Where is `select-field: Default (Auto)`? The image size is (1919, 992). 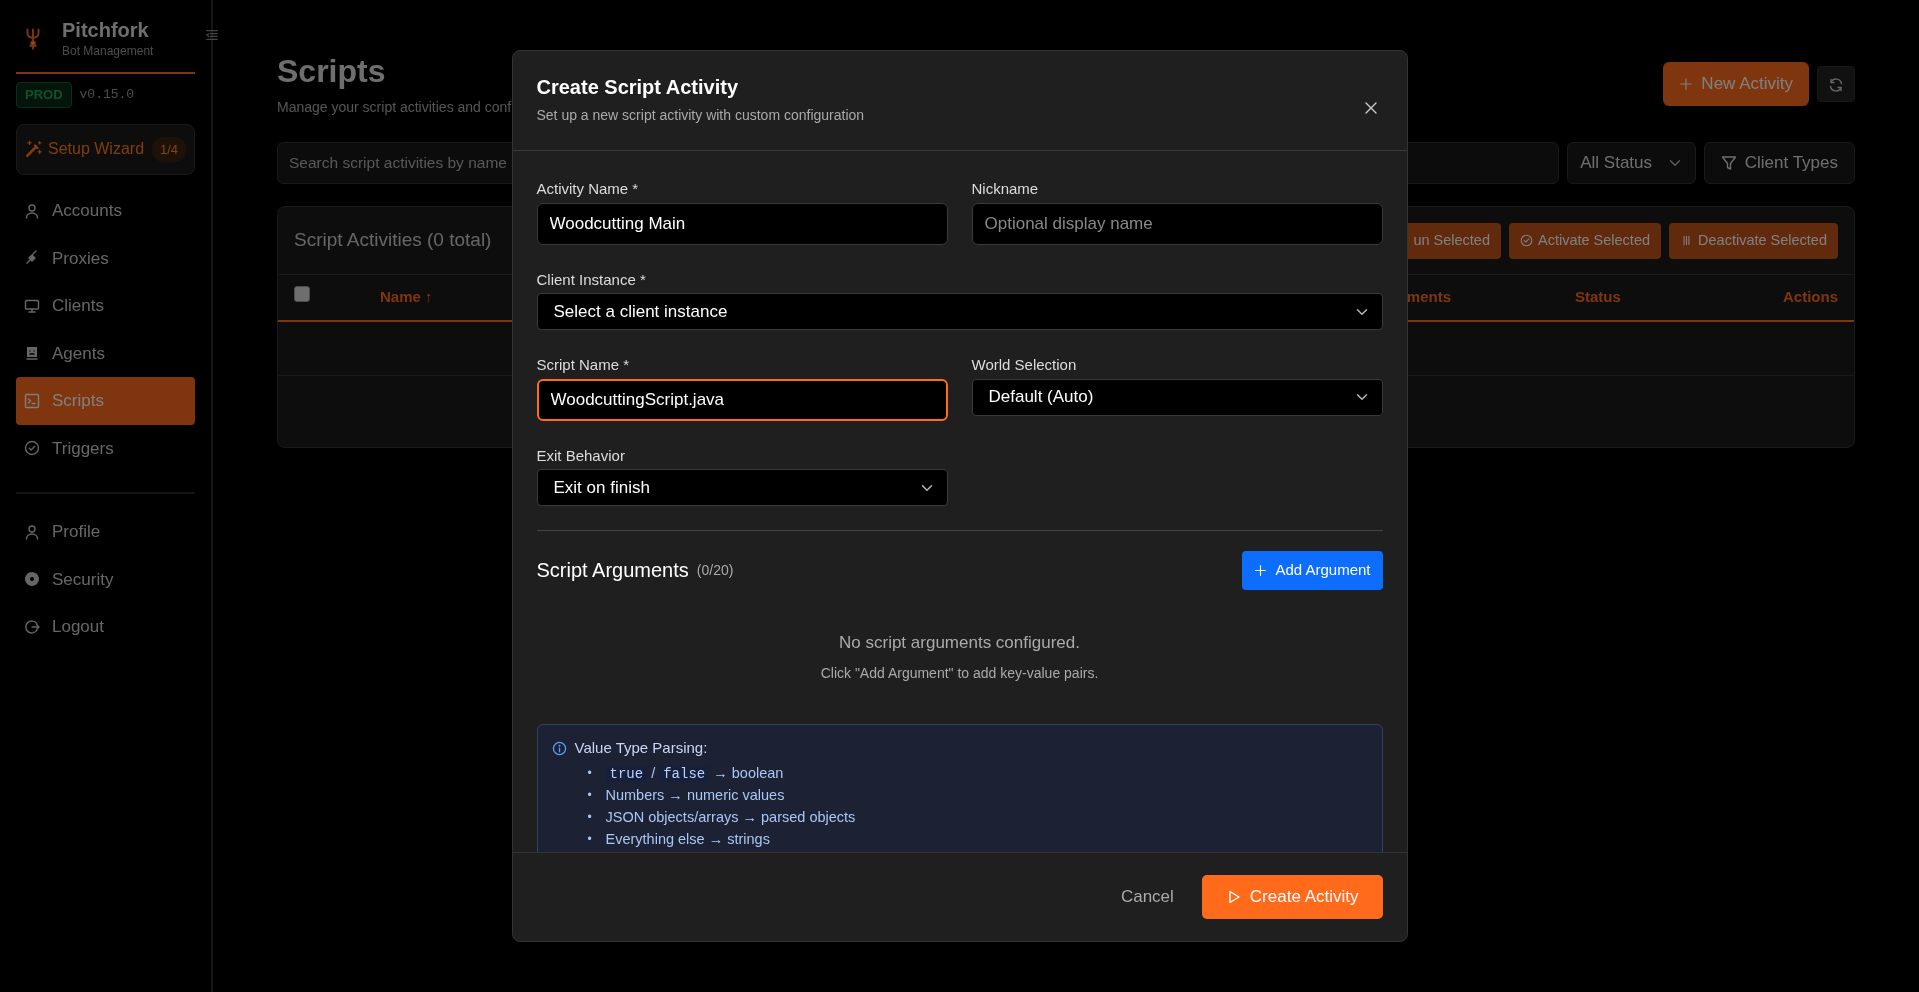 select-field: Default (Auto) is located at coordinates (1177, 397).